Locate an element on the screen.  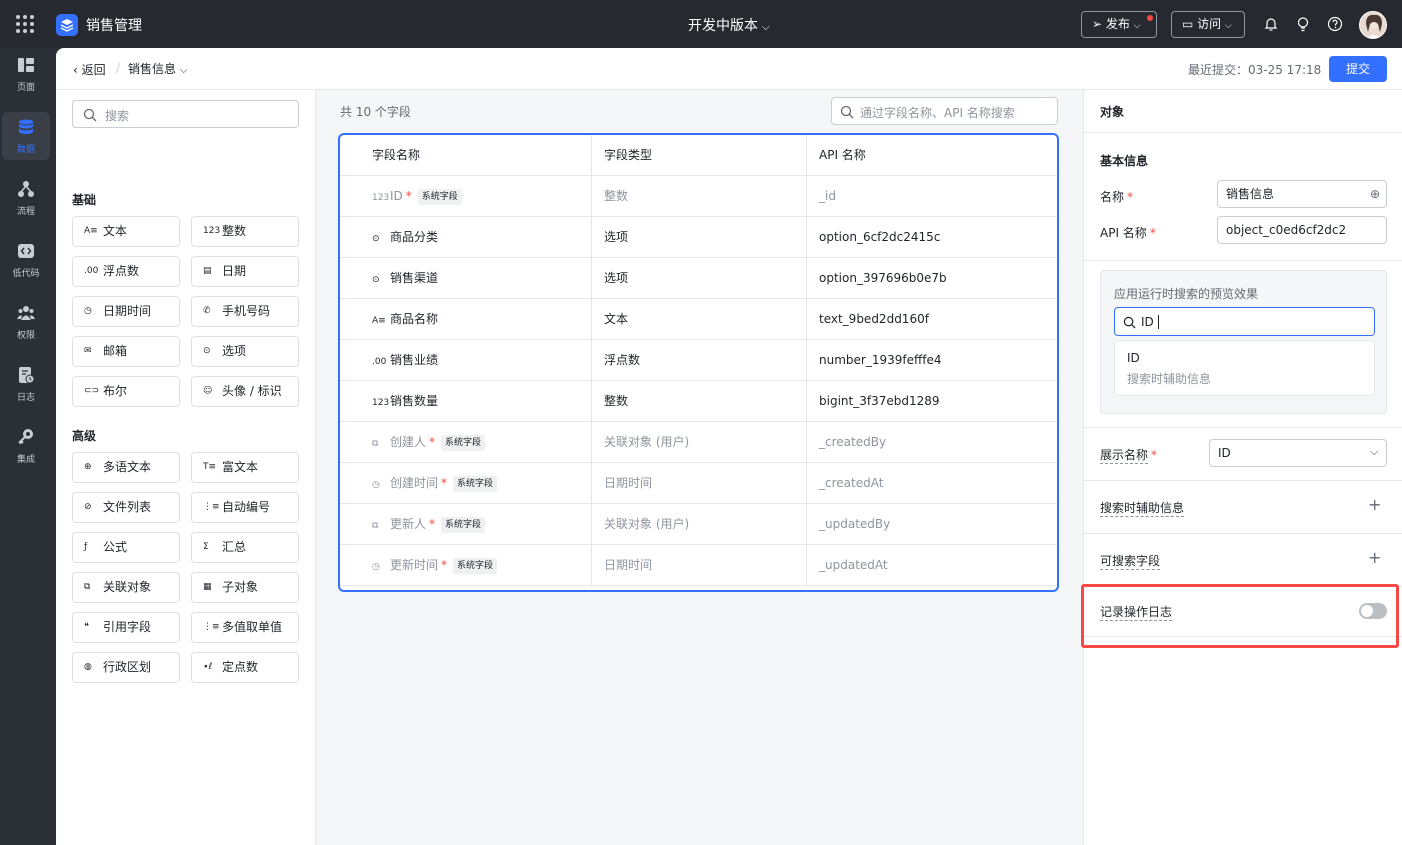
field-chip: ❝ 引用字段 is located at coordinates (126, 627).